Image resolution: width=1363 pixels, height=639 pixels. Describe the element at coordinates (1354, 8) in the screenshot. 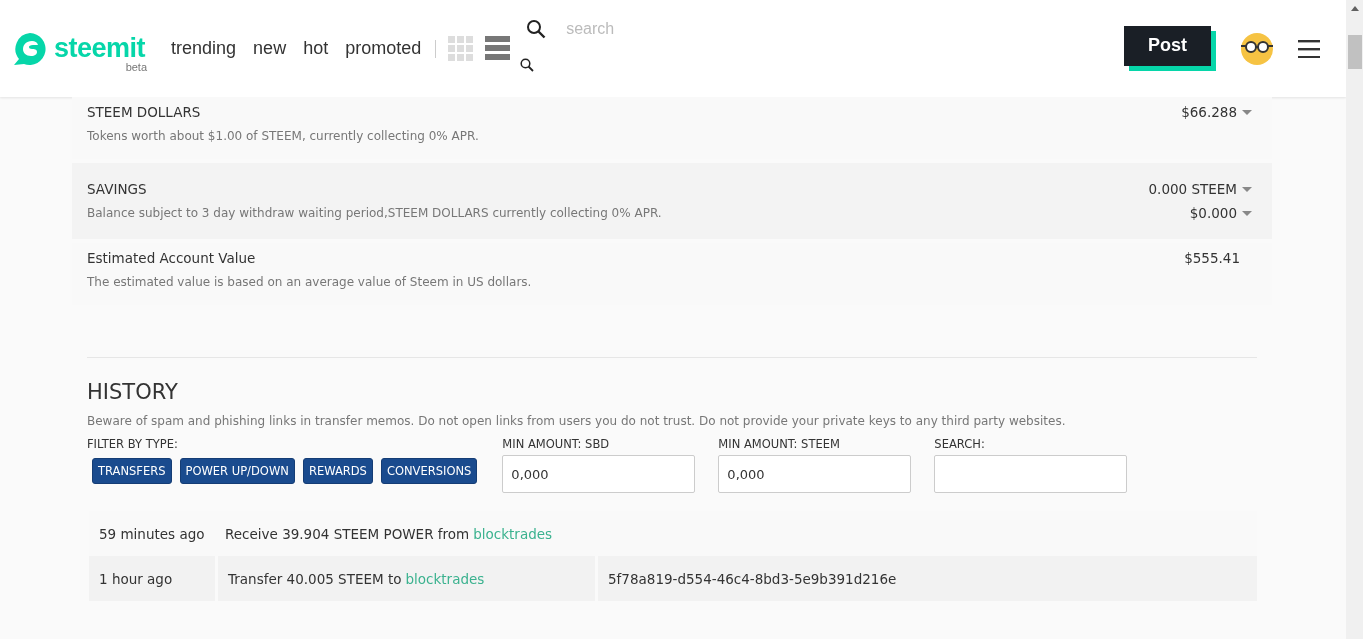

I see `scroll-up-icon` at that location.